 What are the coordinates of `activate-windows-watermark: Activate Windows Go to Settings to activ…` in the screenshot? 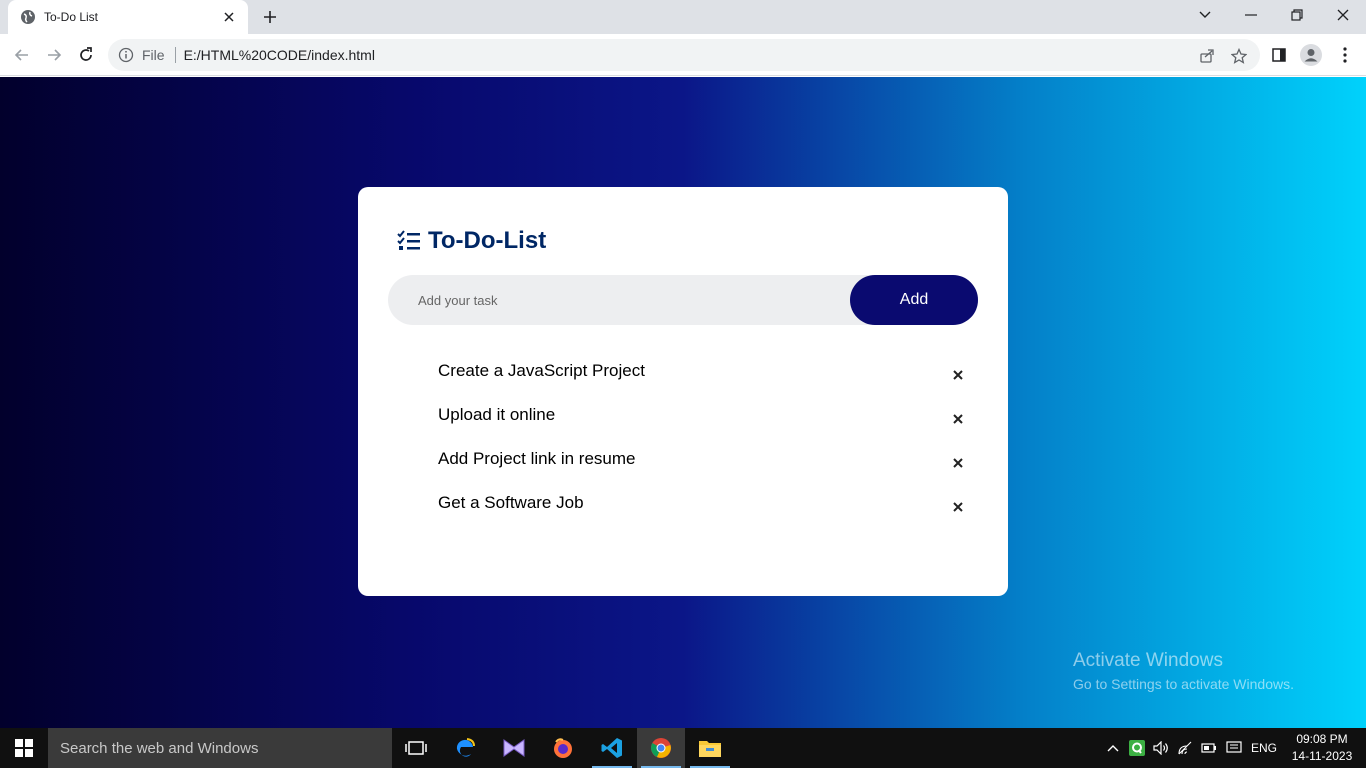 It's located at (1183, 671).